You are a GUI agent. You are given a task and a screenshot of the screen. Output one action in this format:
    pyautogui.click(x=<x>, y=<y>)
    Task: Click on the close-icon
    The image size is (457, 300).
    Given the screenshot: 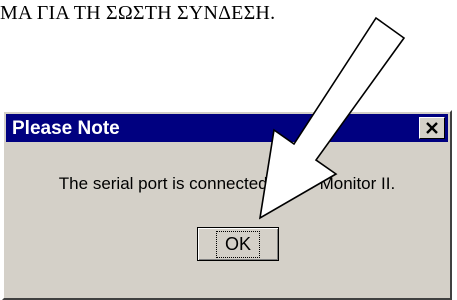 What is the action you would take?
    pyautogui.click(x=432, y=128)
    